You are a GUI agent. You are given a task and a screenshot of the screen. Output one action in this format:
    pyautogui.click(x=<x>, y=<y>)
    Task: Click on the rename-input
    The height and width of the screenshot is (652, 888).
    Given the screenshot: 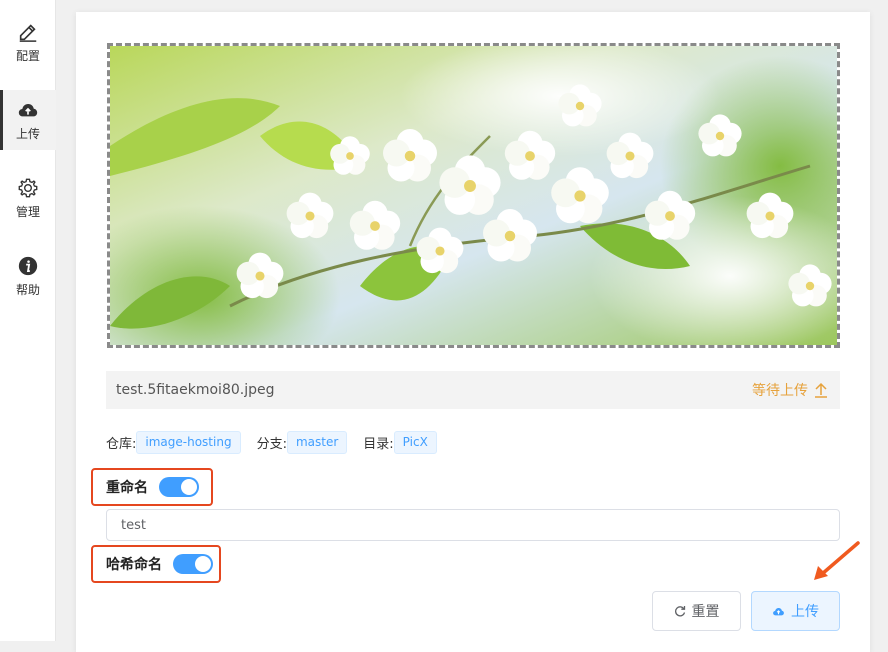 What is the action you would take?
    pyautogui.click(x=473, y=525)
    